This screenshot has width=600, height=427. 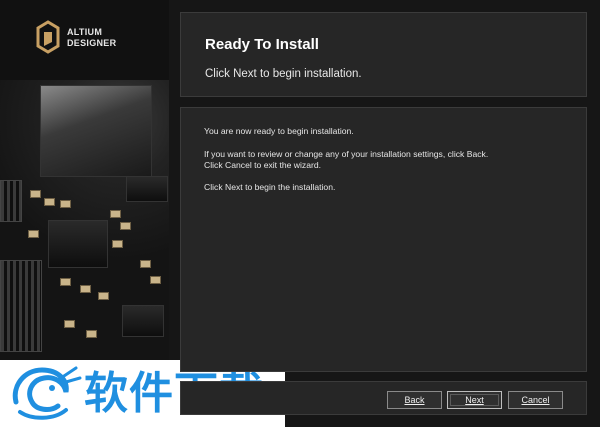 What do you see at coordinates (92, 43) in the screenshot?
I see `brand-line2: DESIGNER` at bounding box center [92, 43].